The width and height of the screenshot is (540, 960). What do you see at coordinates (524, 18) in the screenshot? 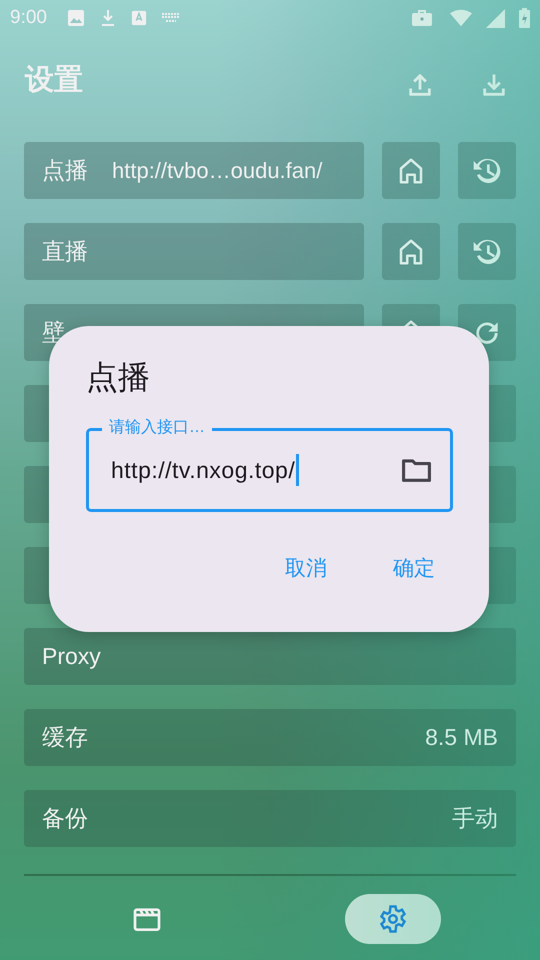
I see `battery-icon` at bounding box center [524, 18].